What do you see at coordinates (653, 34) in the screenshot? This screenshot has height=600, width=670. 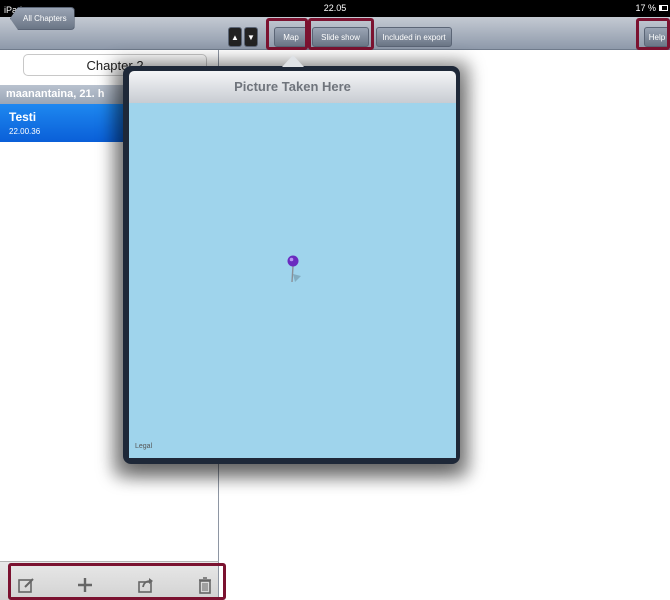 I see `help-highlight-box` at bounding box center [653, 34].